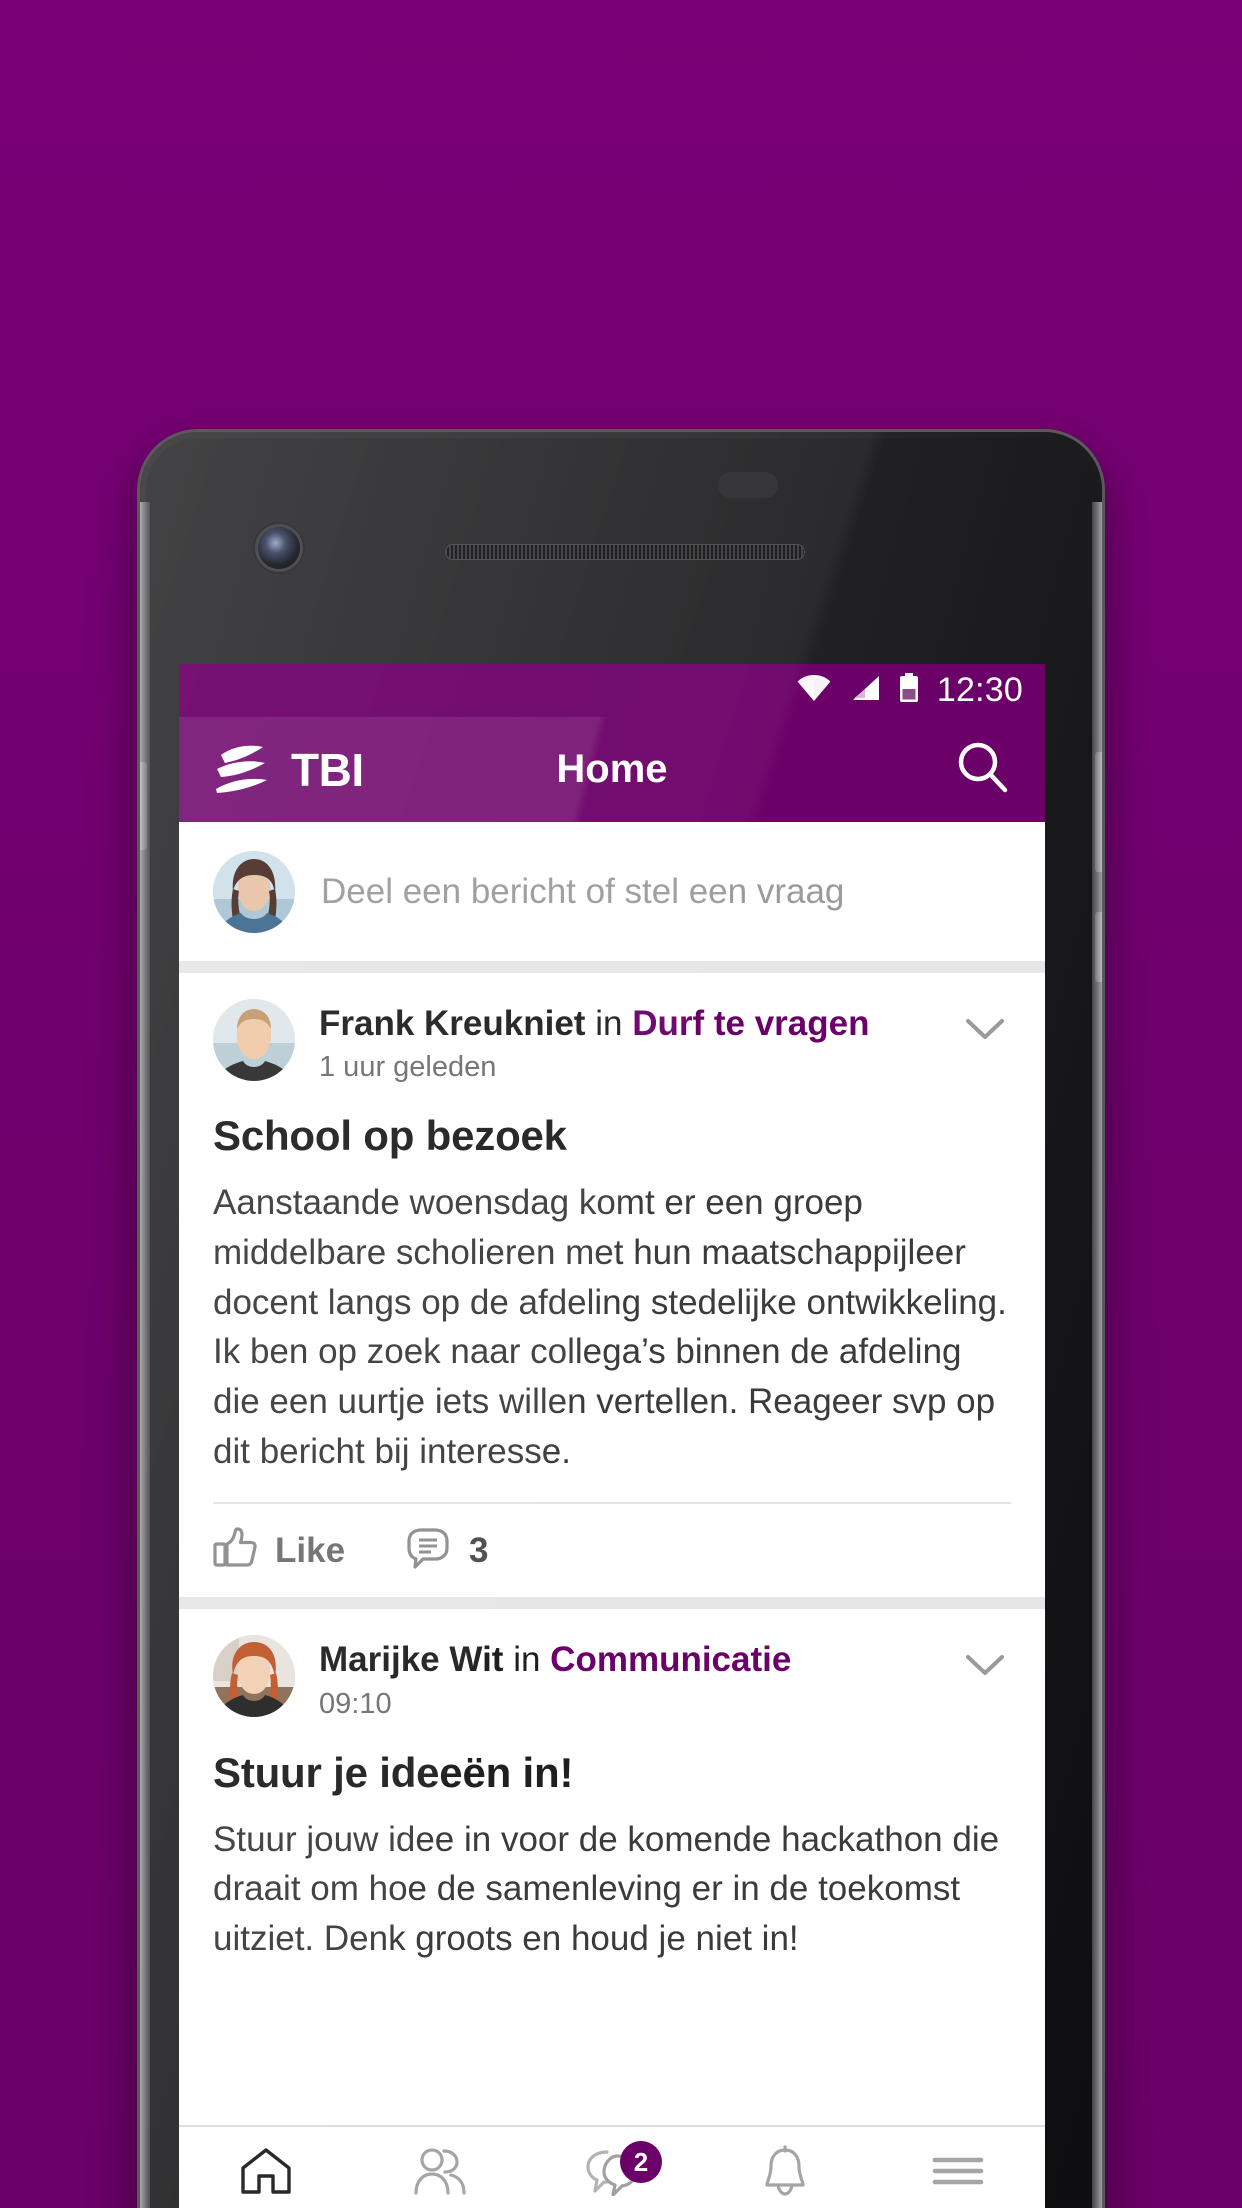  What do you see at coordinates (428, 1550) in the screenshot?
I see `comment-icon` at bounding box center [428, 1550].